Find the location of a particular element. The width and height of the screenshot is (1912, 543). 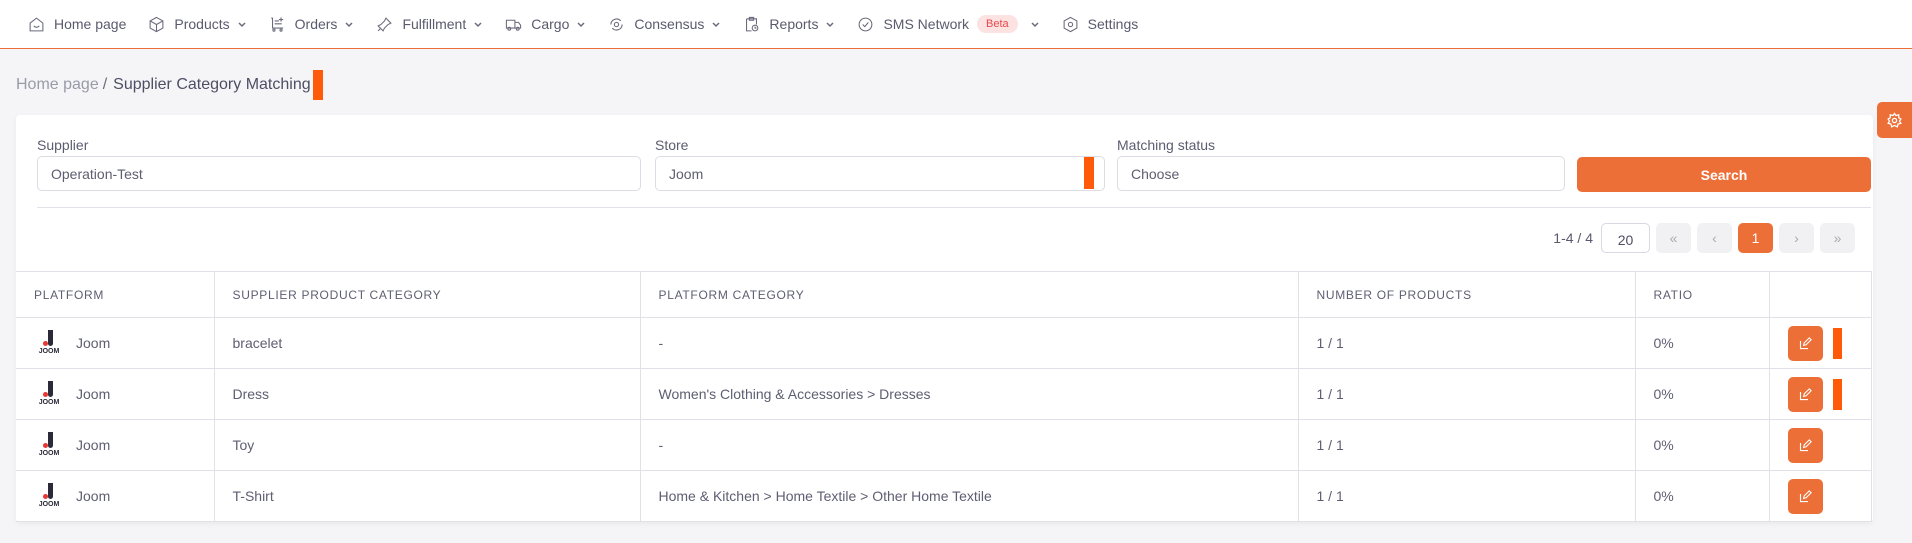

first-page-button: « is located at coordinates (1673, 238).